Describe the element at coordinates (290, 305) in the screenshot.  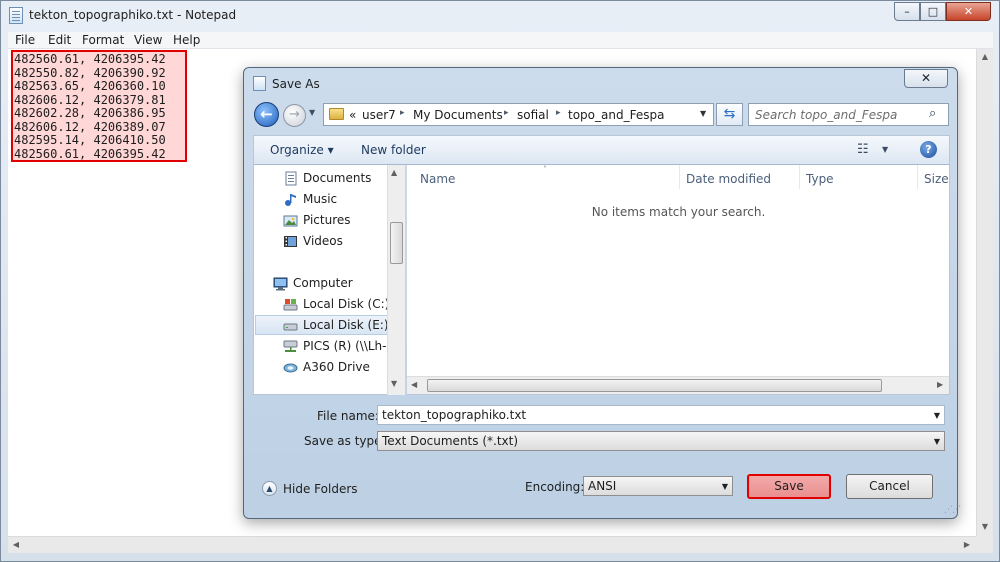
I see `local-disk-icon` at that location.